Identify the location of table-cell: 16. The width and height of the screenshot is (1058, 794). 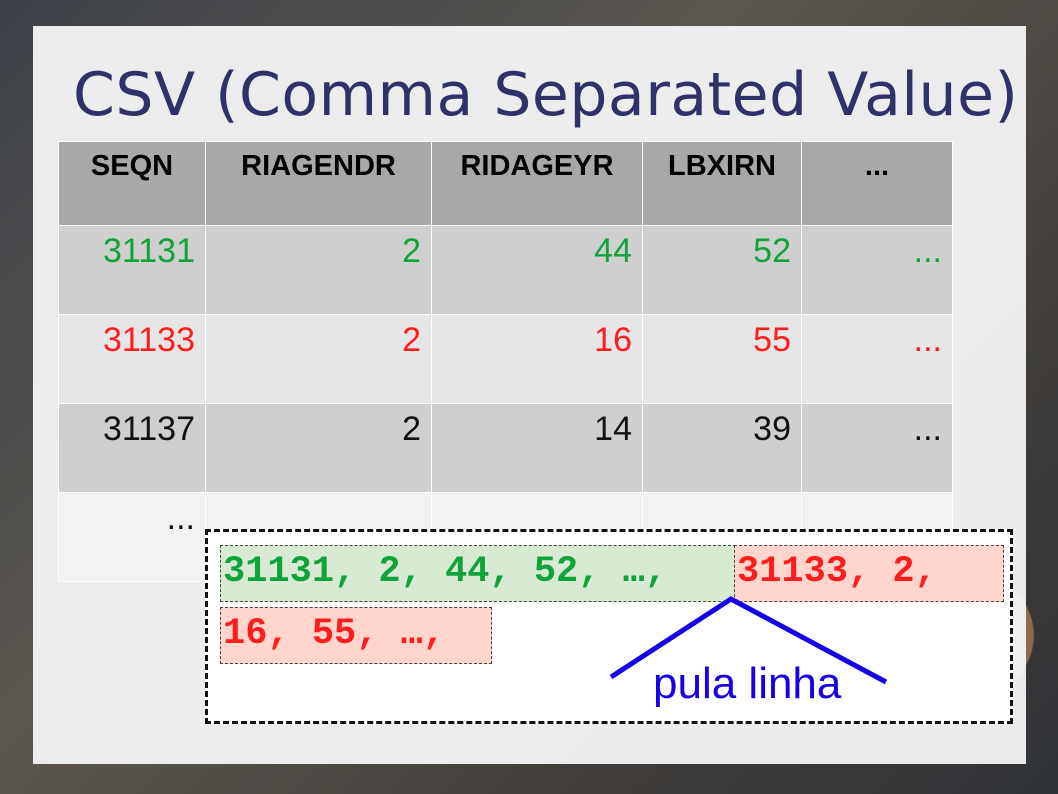
(537, 359).